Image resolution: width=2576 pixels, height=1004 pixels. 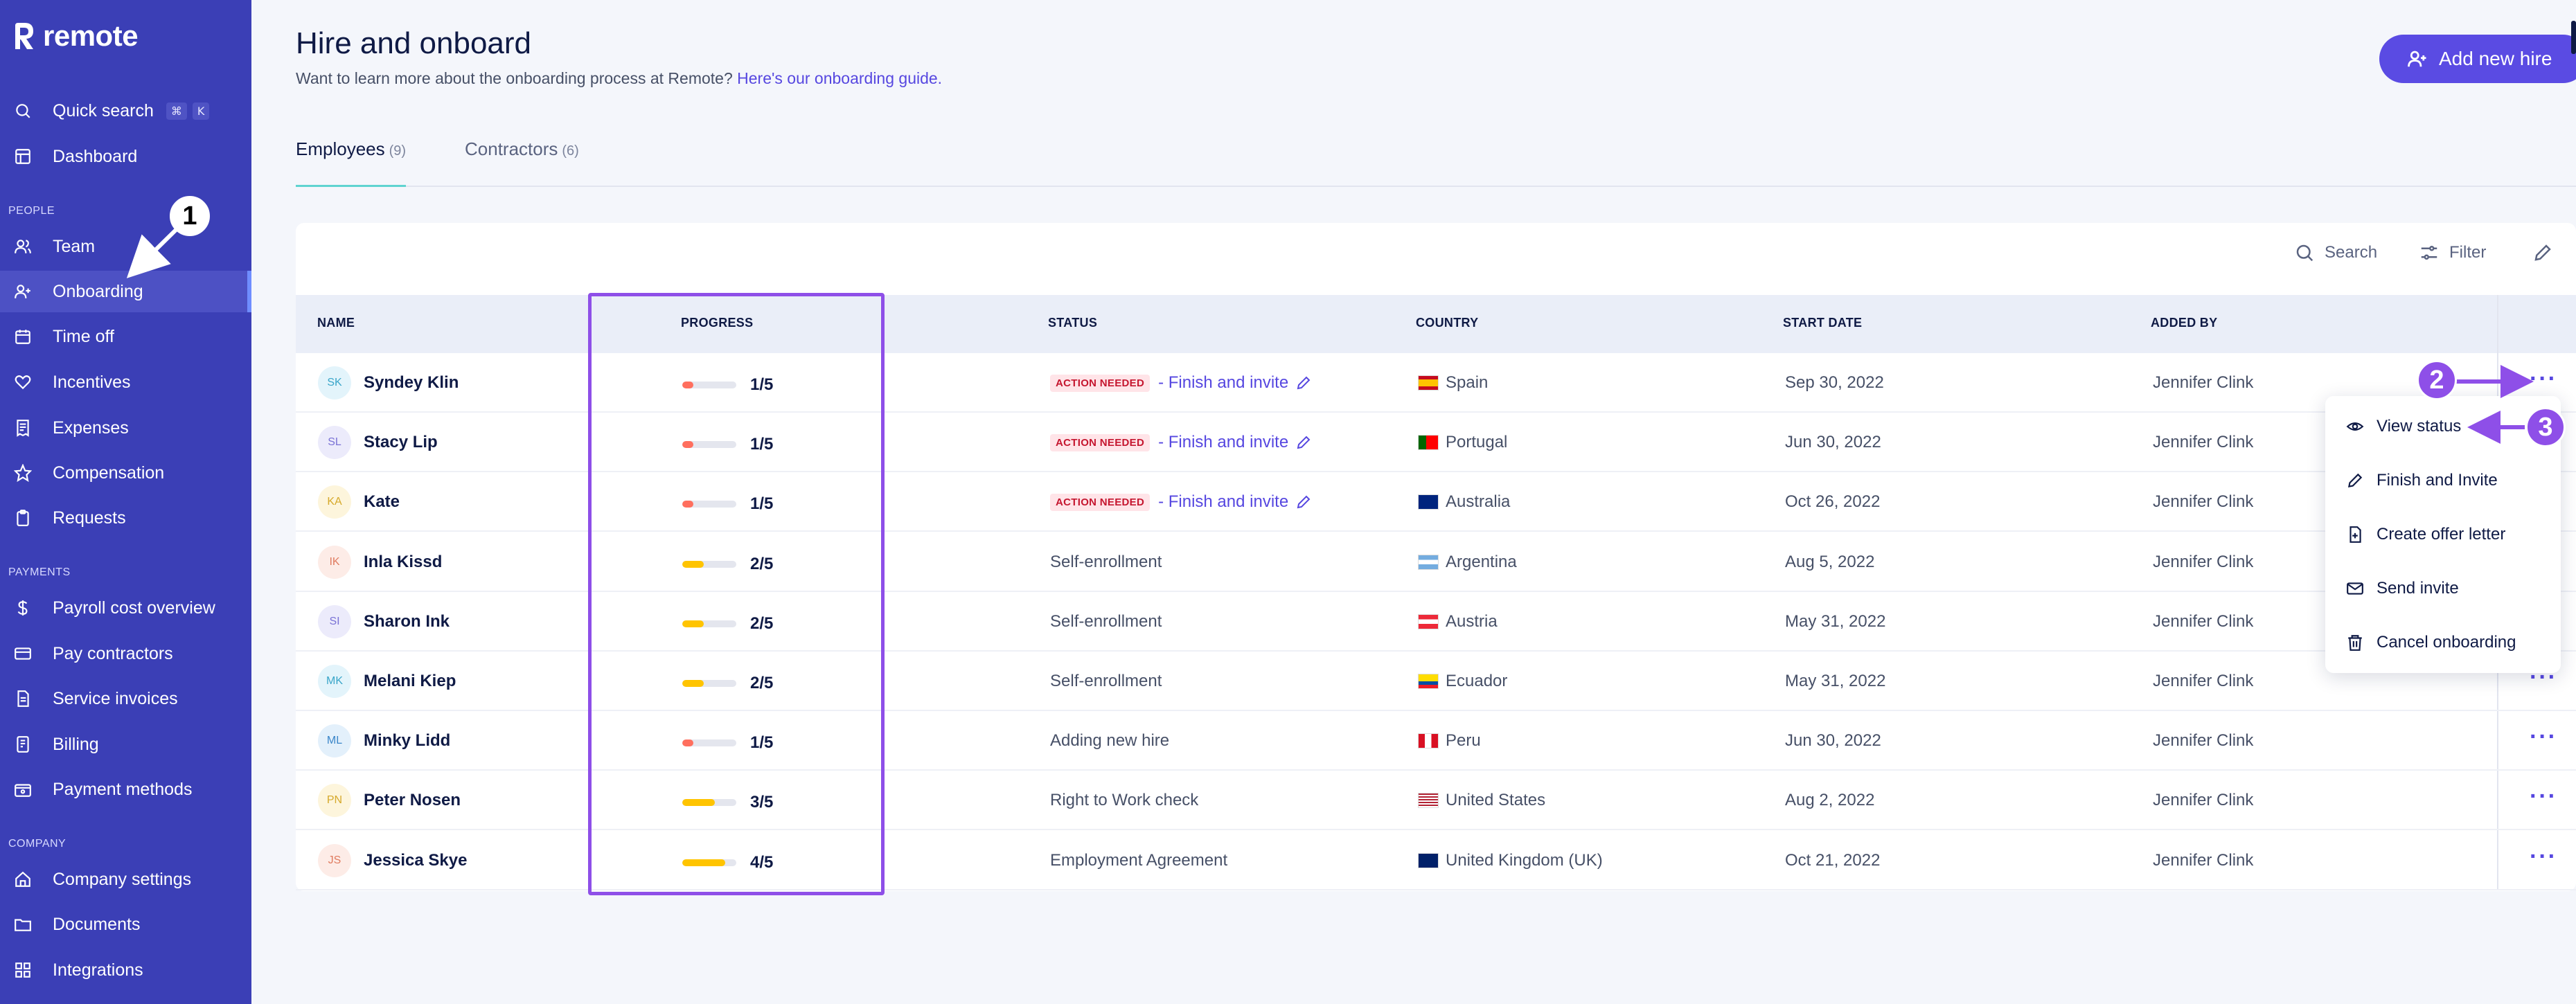 I want to click on mail-icon, so click(x=2355, y=589).